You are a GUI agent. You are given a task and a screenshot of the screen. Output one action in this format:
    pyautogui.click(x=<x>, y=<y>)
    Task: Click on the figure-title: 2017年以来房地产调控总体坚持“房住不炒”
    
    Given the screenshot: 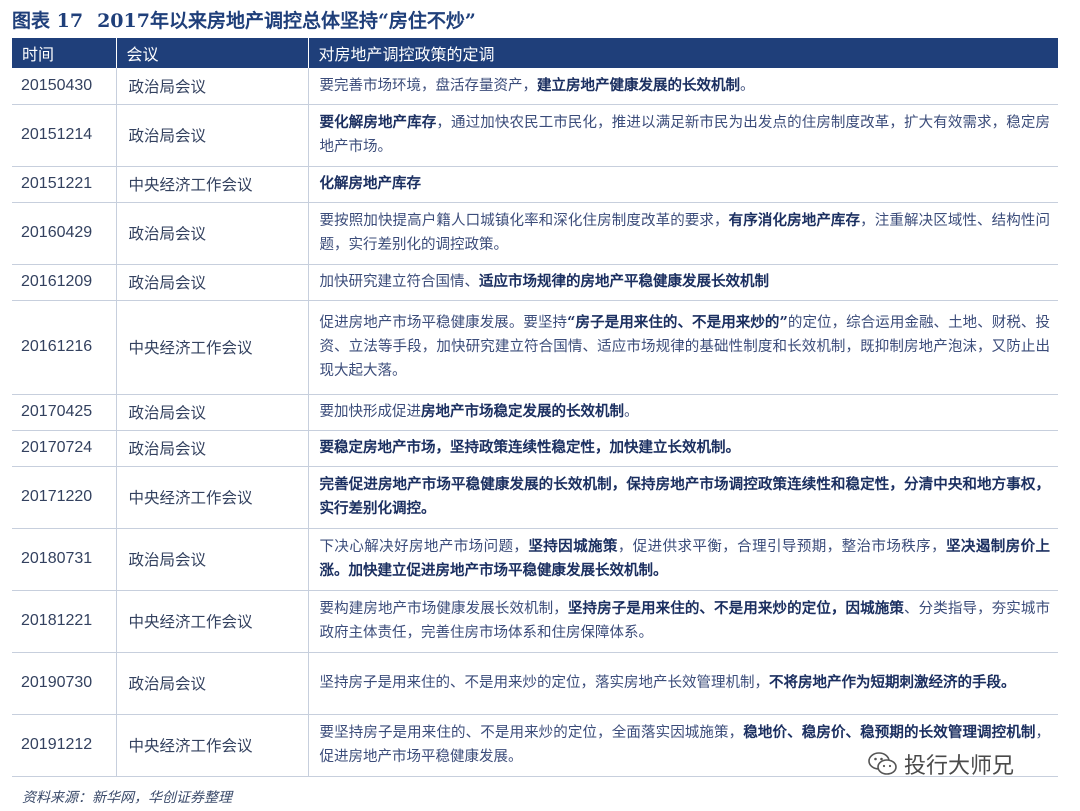 What is the action you would take?
    pyautogui.click(x=286, y=21)
    